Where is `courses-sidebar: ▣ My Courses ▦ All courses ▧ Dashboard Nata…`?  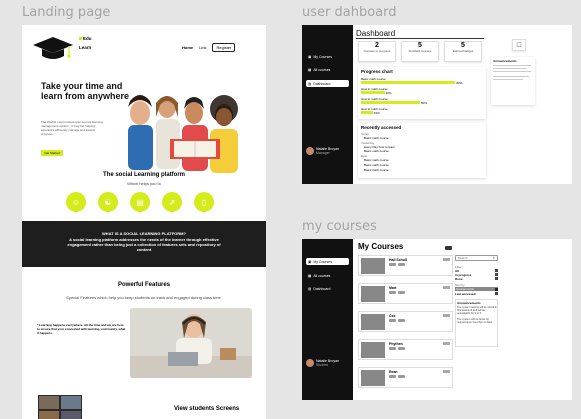
courses-sidebar: ▣ My Courses ▦ All courses ▧ Dashboard Nata… is located at coordinates (327, 319).